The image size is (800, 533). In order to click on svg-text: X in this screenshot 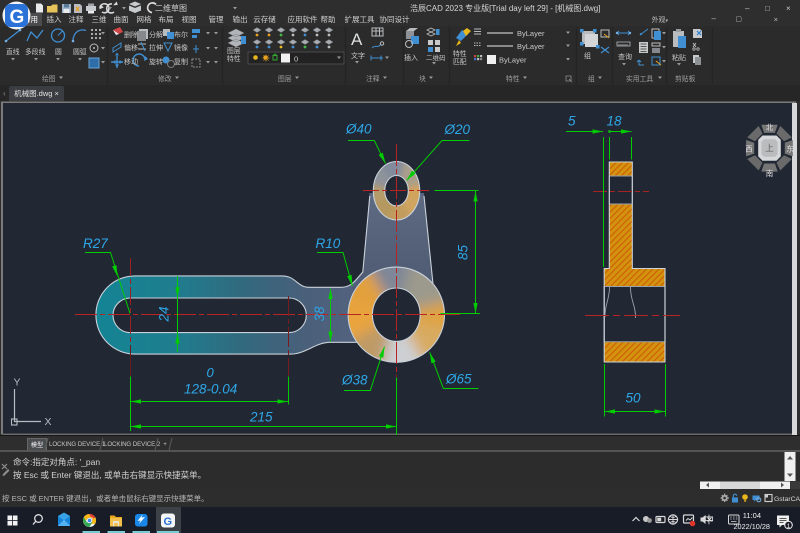, I will do `click(48, 422)`.